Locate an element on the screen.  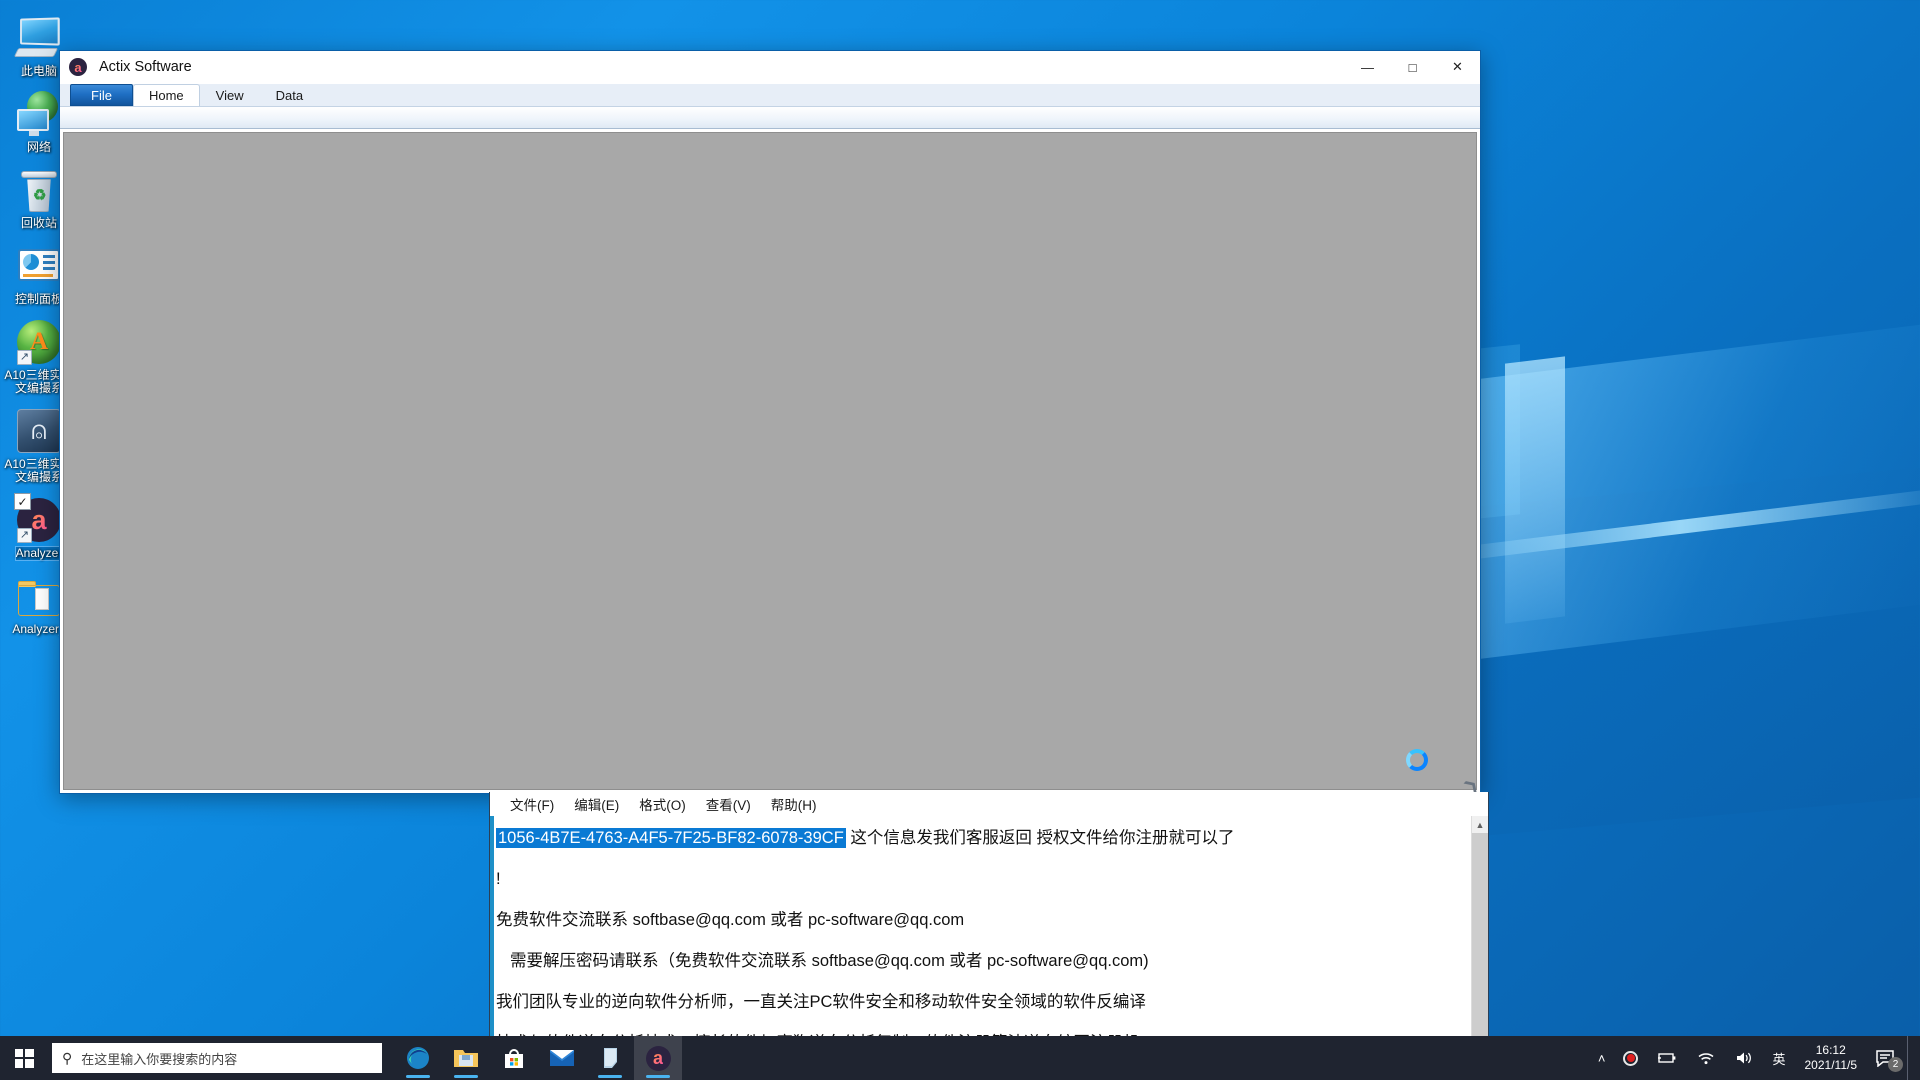
notepad-menubar: 文件(F) 编辑(E) 格式(O) 查看(V) 帮助(H) is located at coordinates (989, 804).